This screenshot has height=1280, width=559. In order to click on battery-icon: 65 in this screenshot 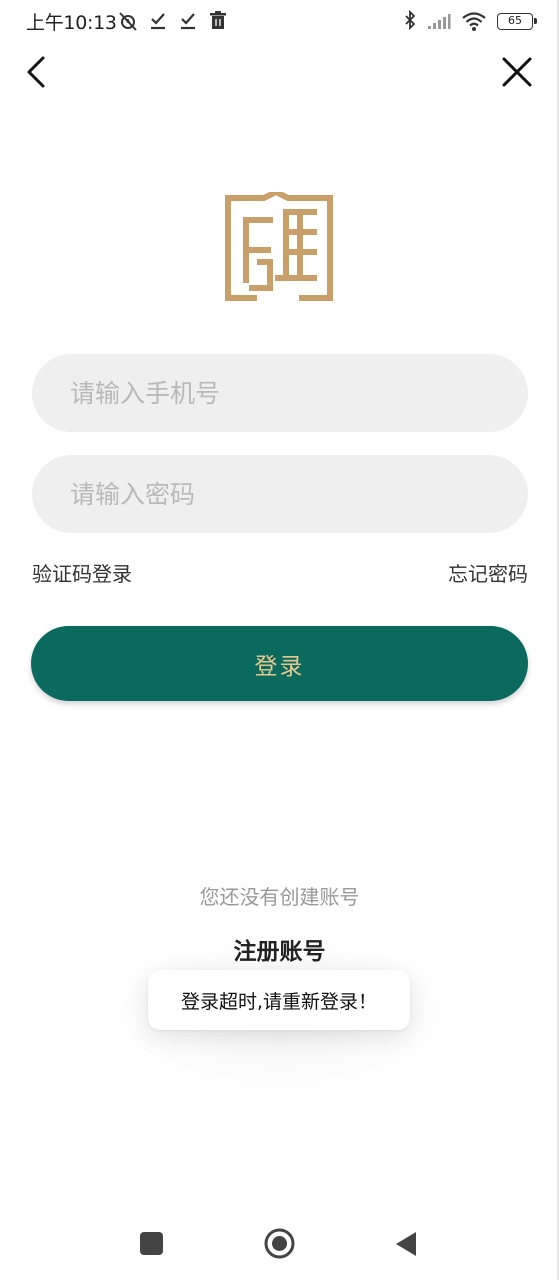, I will do `click(517, 21)`.